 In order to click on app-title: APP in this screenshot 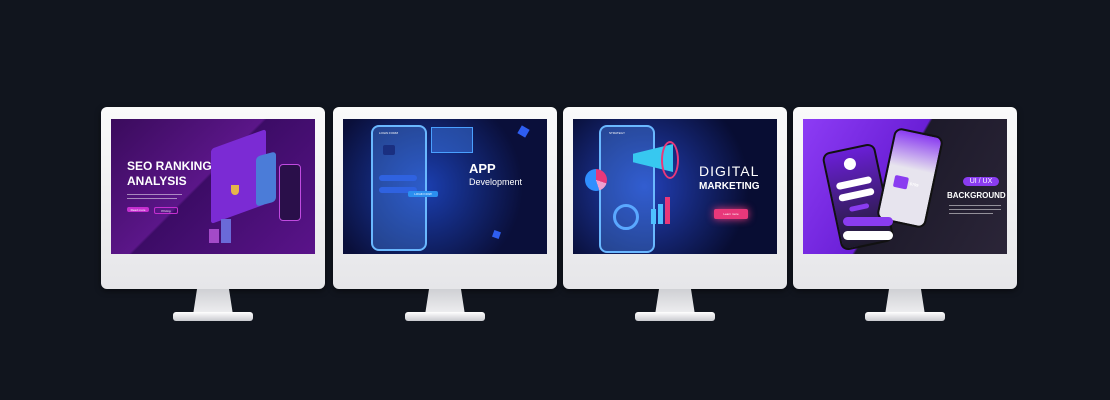, I will do `click(482, 168)`.